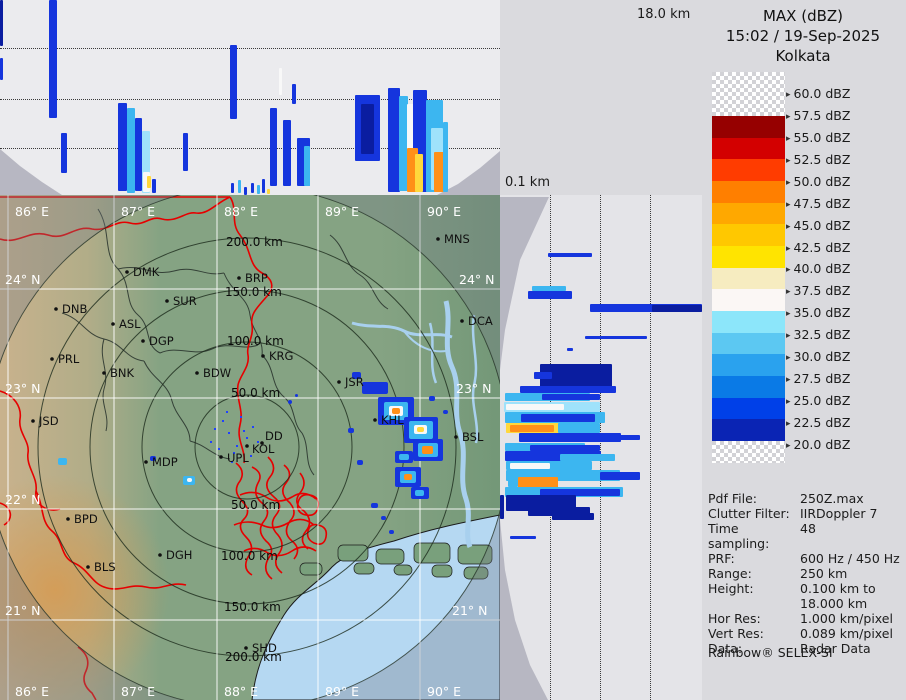  I want to click on metadata-label: Range:, so click(730, 573).